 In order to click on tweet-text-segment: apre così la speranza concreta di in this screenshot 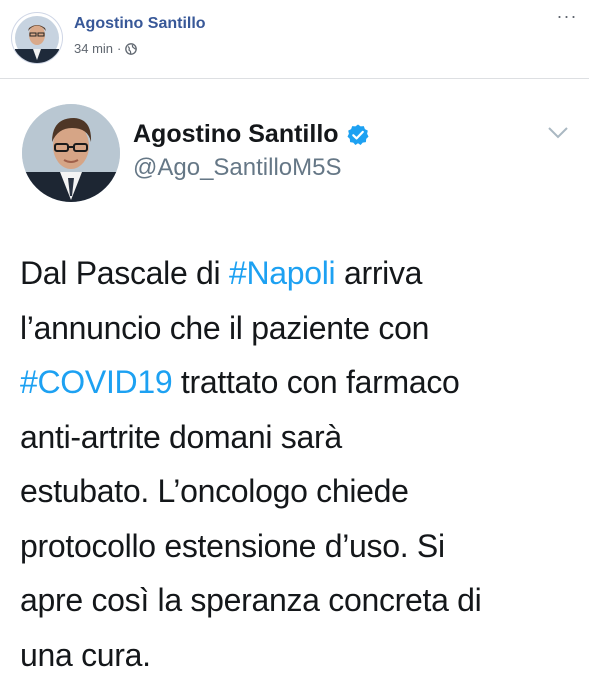, I will do `click(250, 600)`.